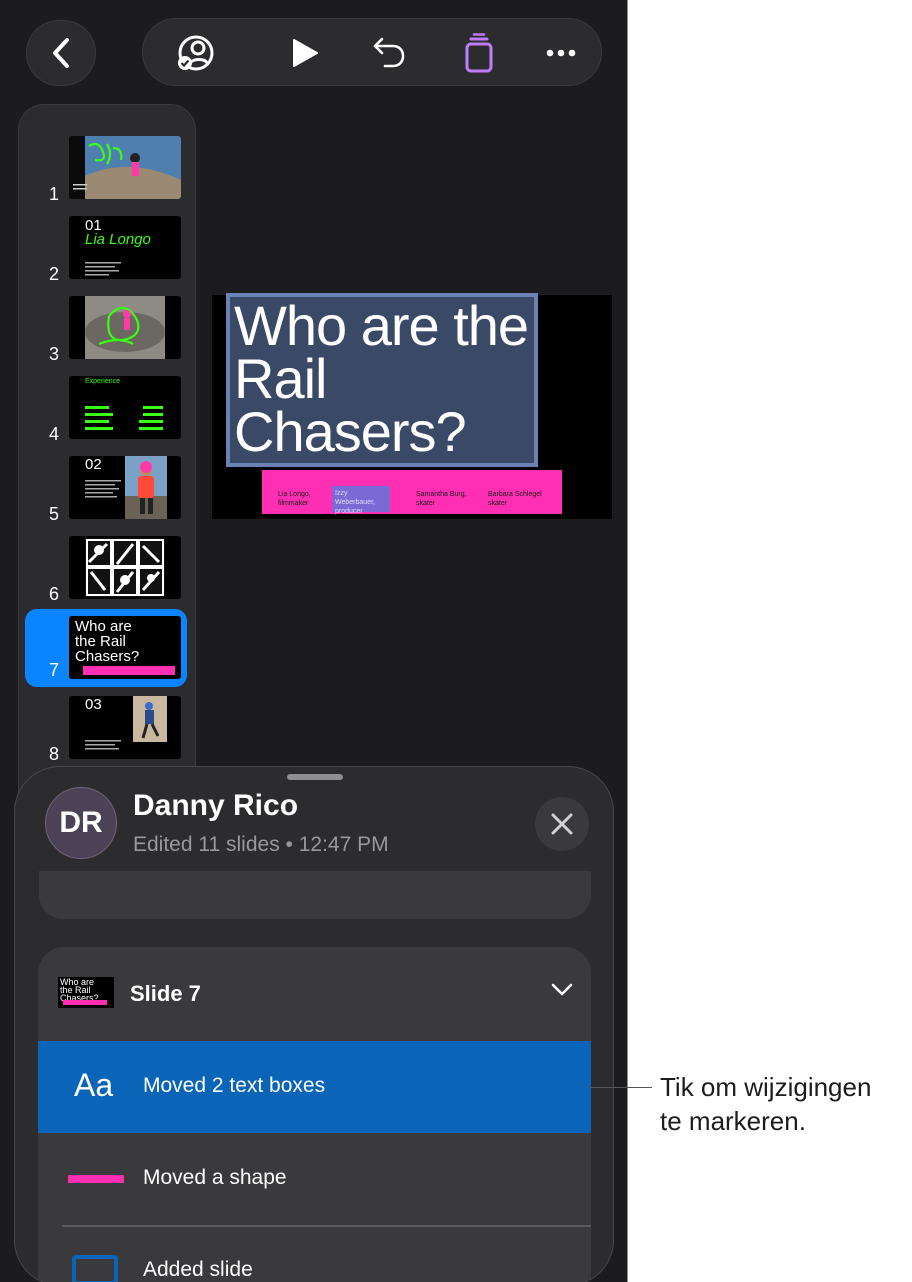  What do you see at coordinates (81, 823) in the screenshot?
I see `avatar: DR` at bounding box center [81, 823].